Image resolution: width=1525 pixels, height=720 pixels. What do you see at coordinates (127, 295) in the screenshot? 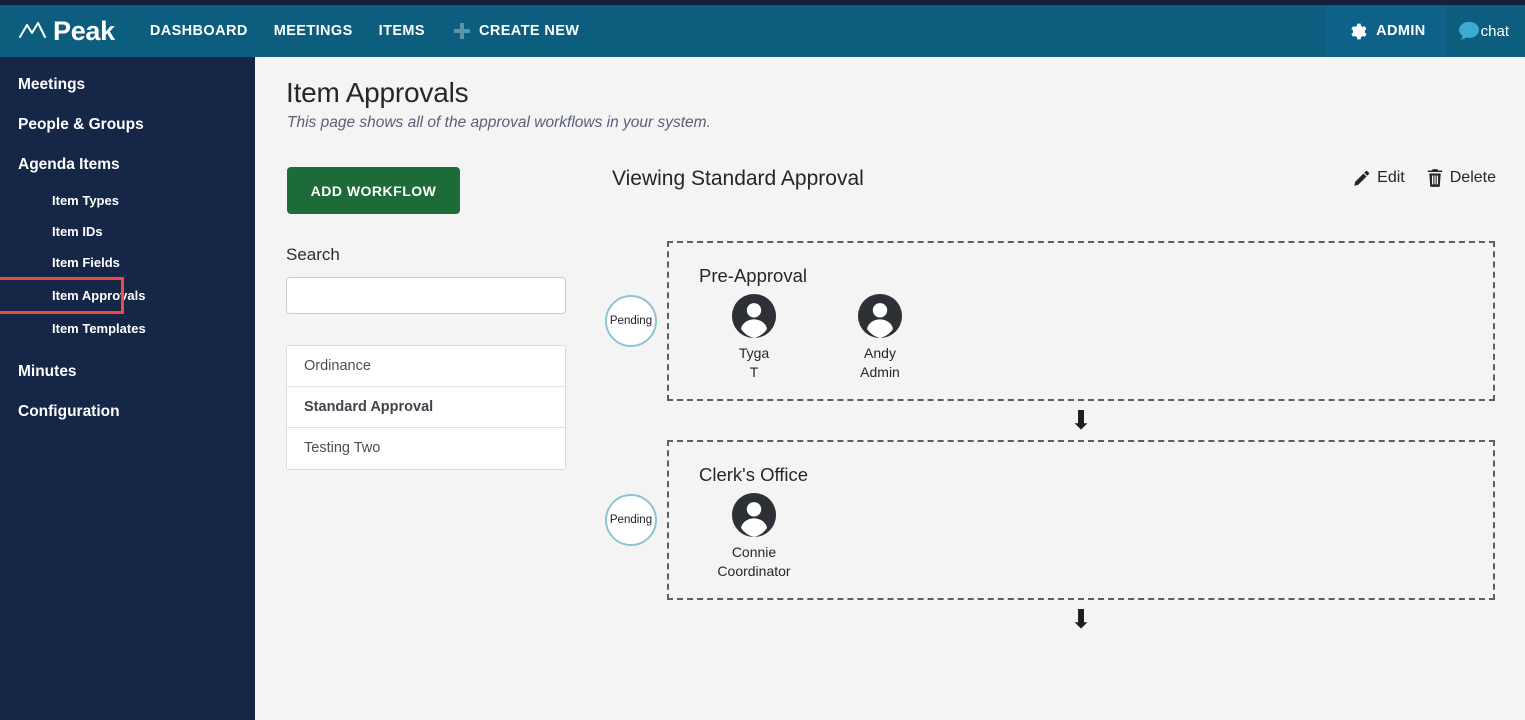
I see `sidebar-item-item-approvals: Item Approvals` at bounding box center [127, 295].